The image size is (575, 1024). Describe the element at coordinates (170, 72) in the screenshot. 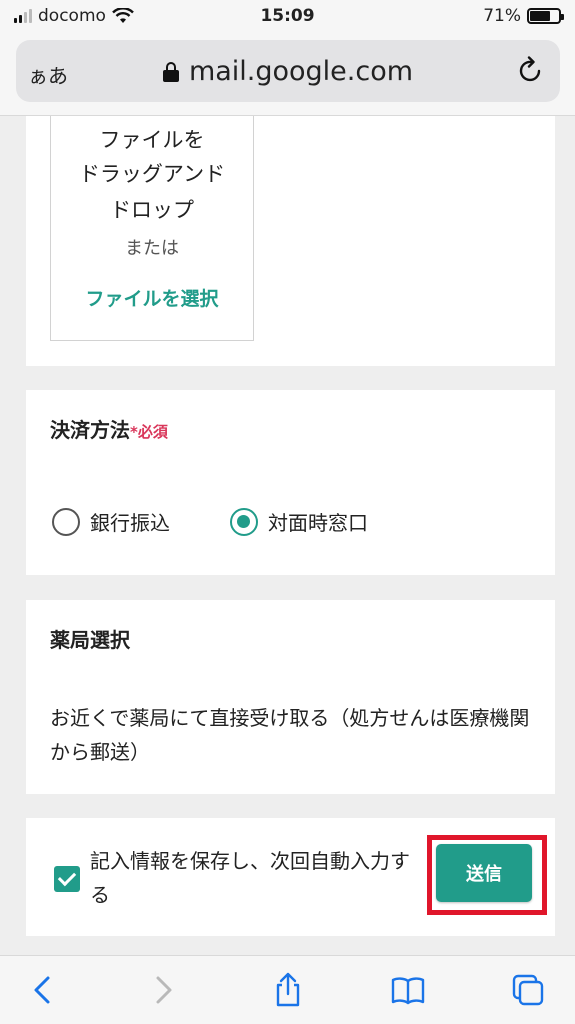

I see `lock-icon` at that location.